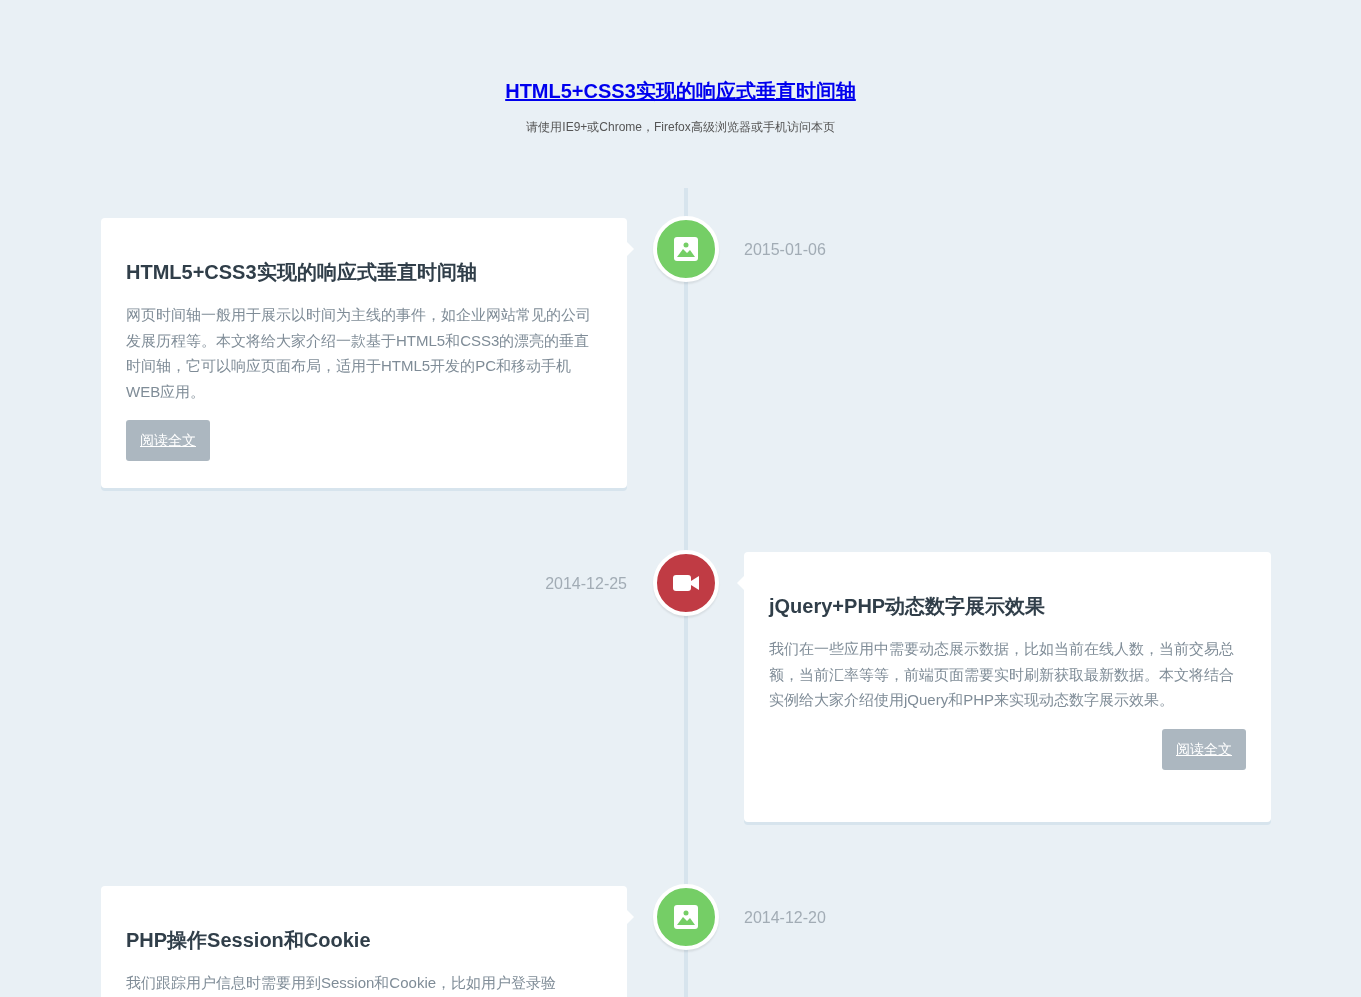 The image size is (1361, 997). I want to click on article-title: HTML5+CSS3实现的响应式垂直时间轴, so click(302, 272).